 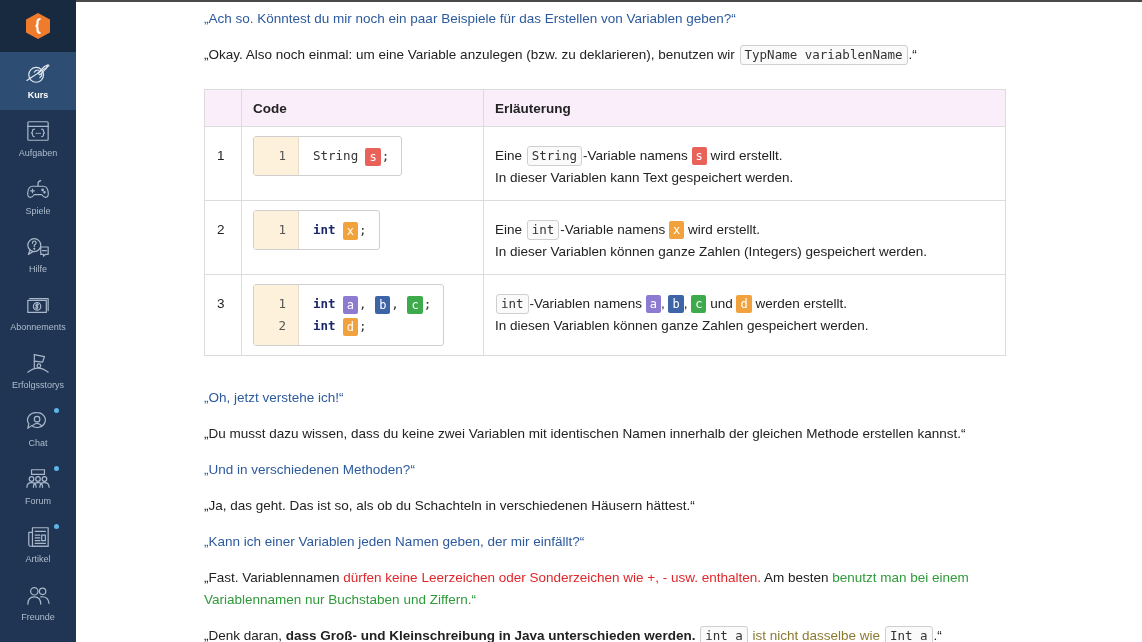 I want to click on dialogue-text: ist nicht dasselbe wie, so click(x=816, y=635).